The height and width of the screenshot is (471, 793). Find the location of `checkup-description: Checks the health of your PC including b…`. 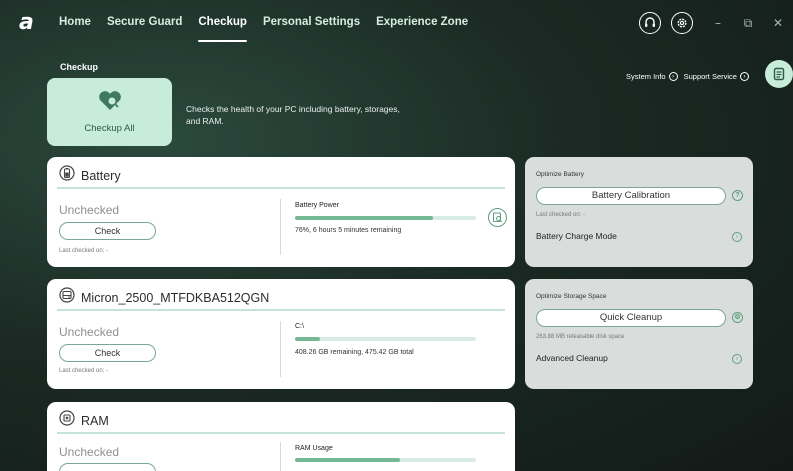

checkup-description: Checks the health of your PC including b… is located at coordinates (293, 115).